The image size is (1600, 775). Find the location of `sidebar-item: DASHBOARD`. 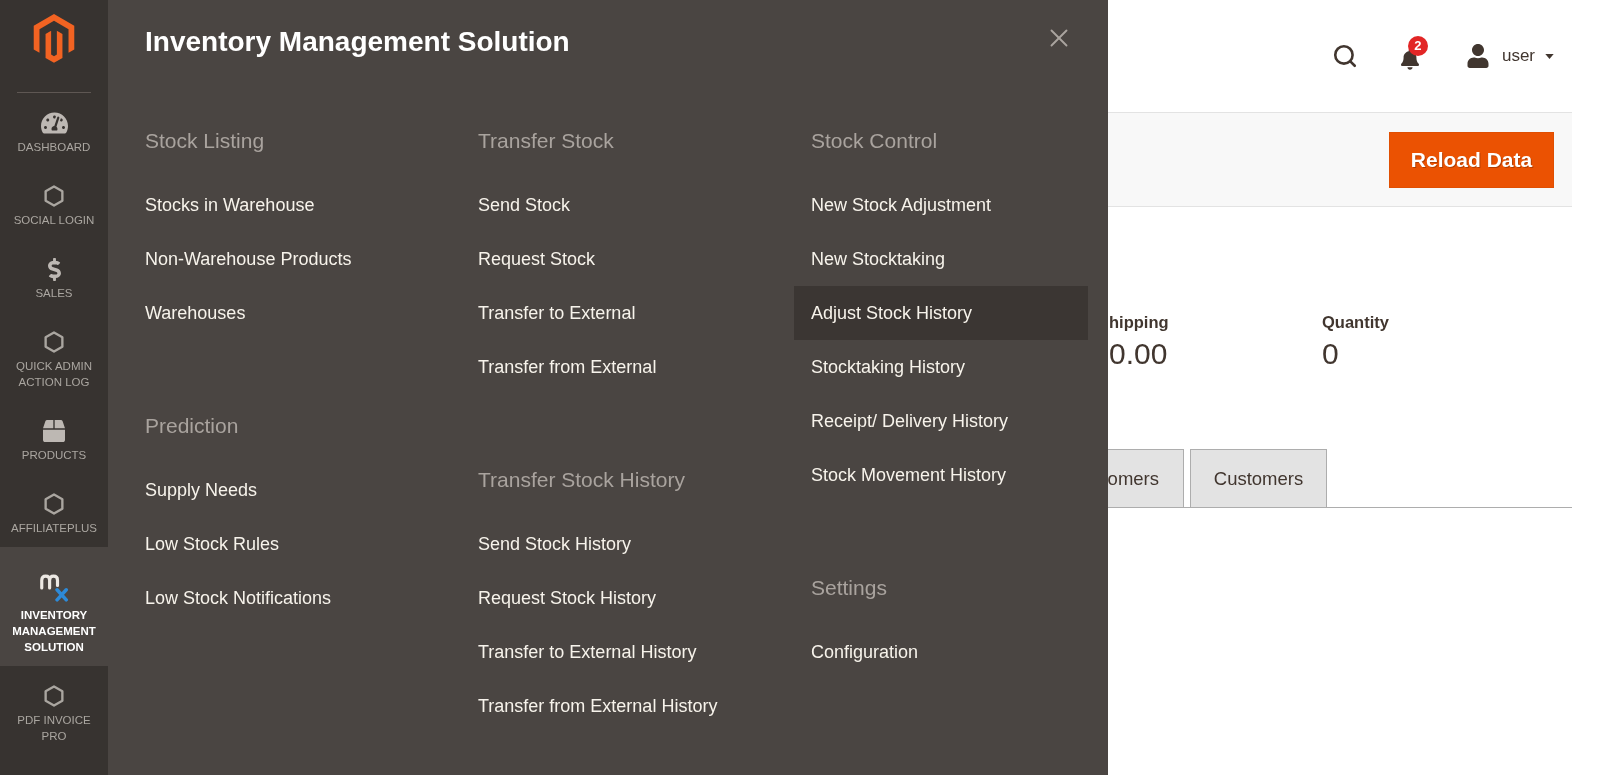

sidebar-item: DASHBOARD is located at coordinates (54, 129).